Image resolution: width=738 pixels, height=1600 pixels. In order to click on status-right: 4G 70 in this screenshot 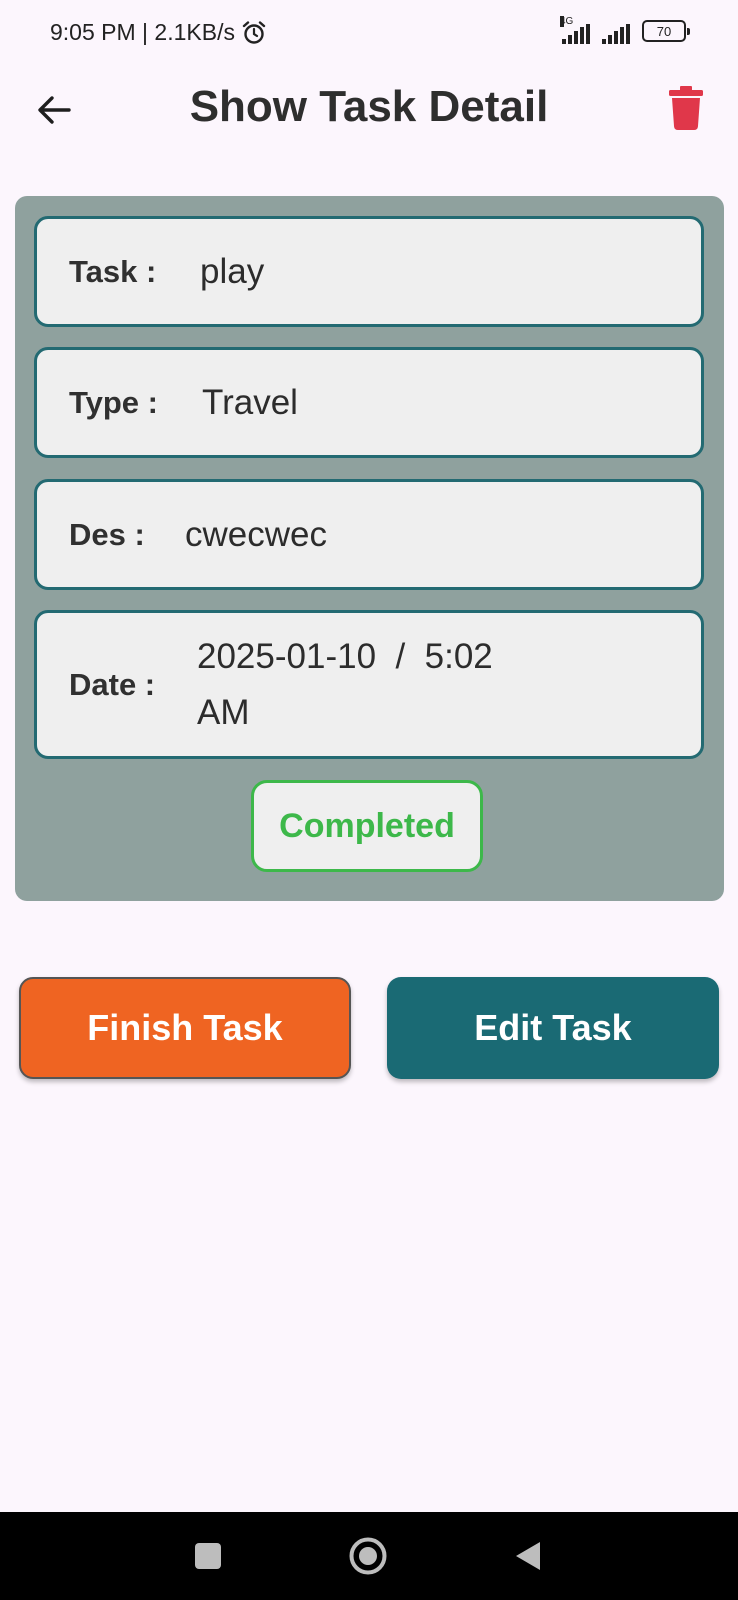, I will do `click(625, 30)`.